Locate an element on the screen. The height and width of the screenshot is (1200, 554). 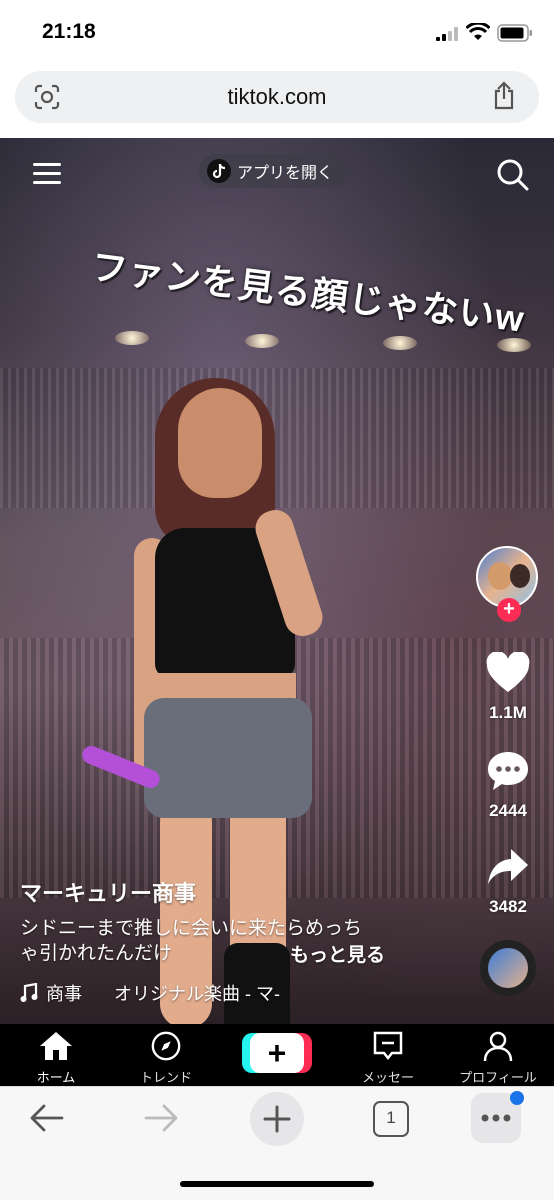
forward-icon is located at coordinates (161, 1118).